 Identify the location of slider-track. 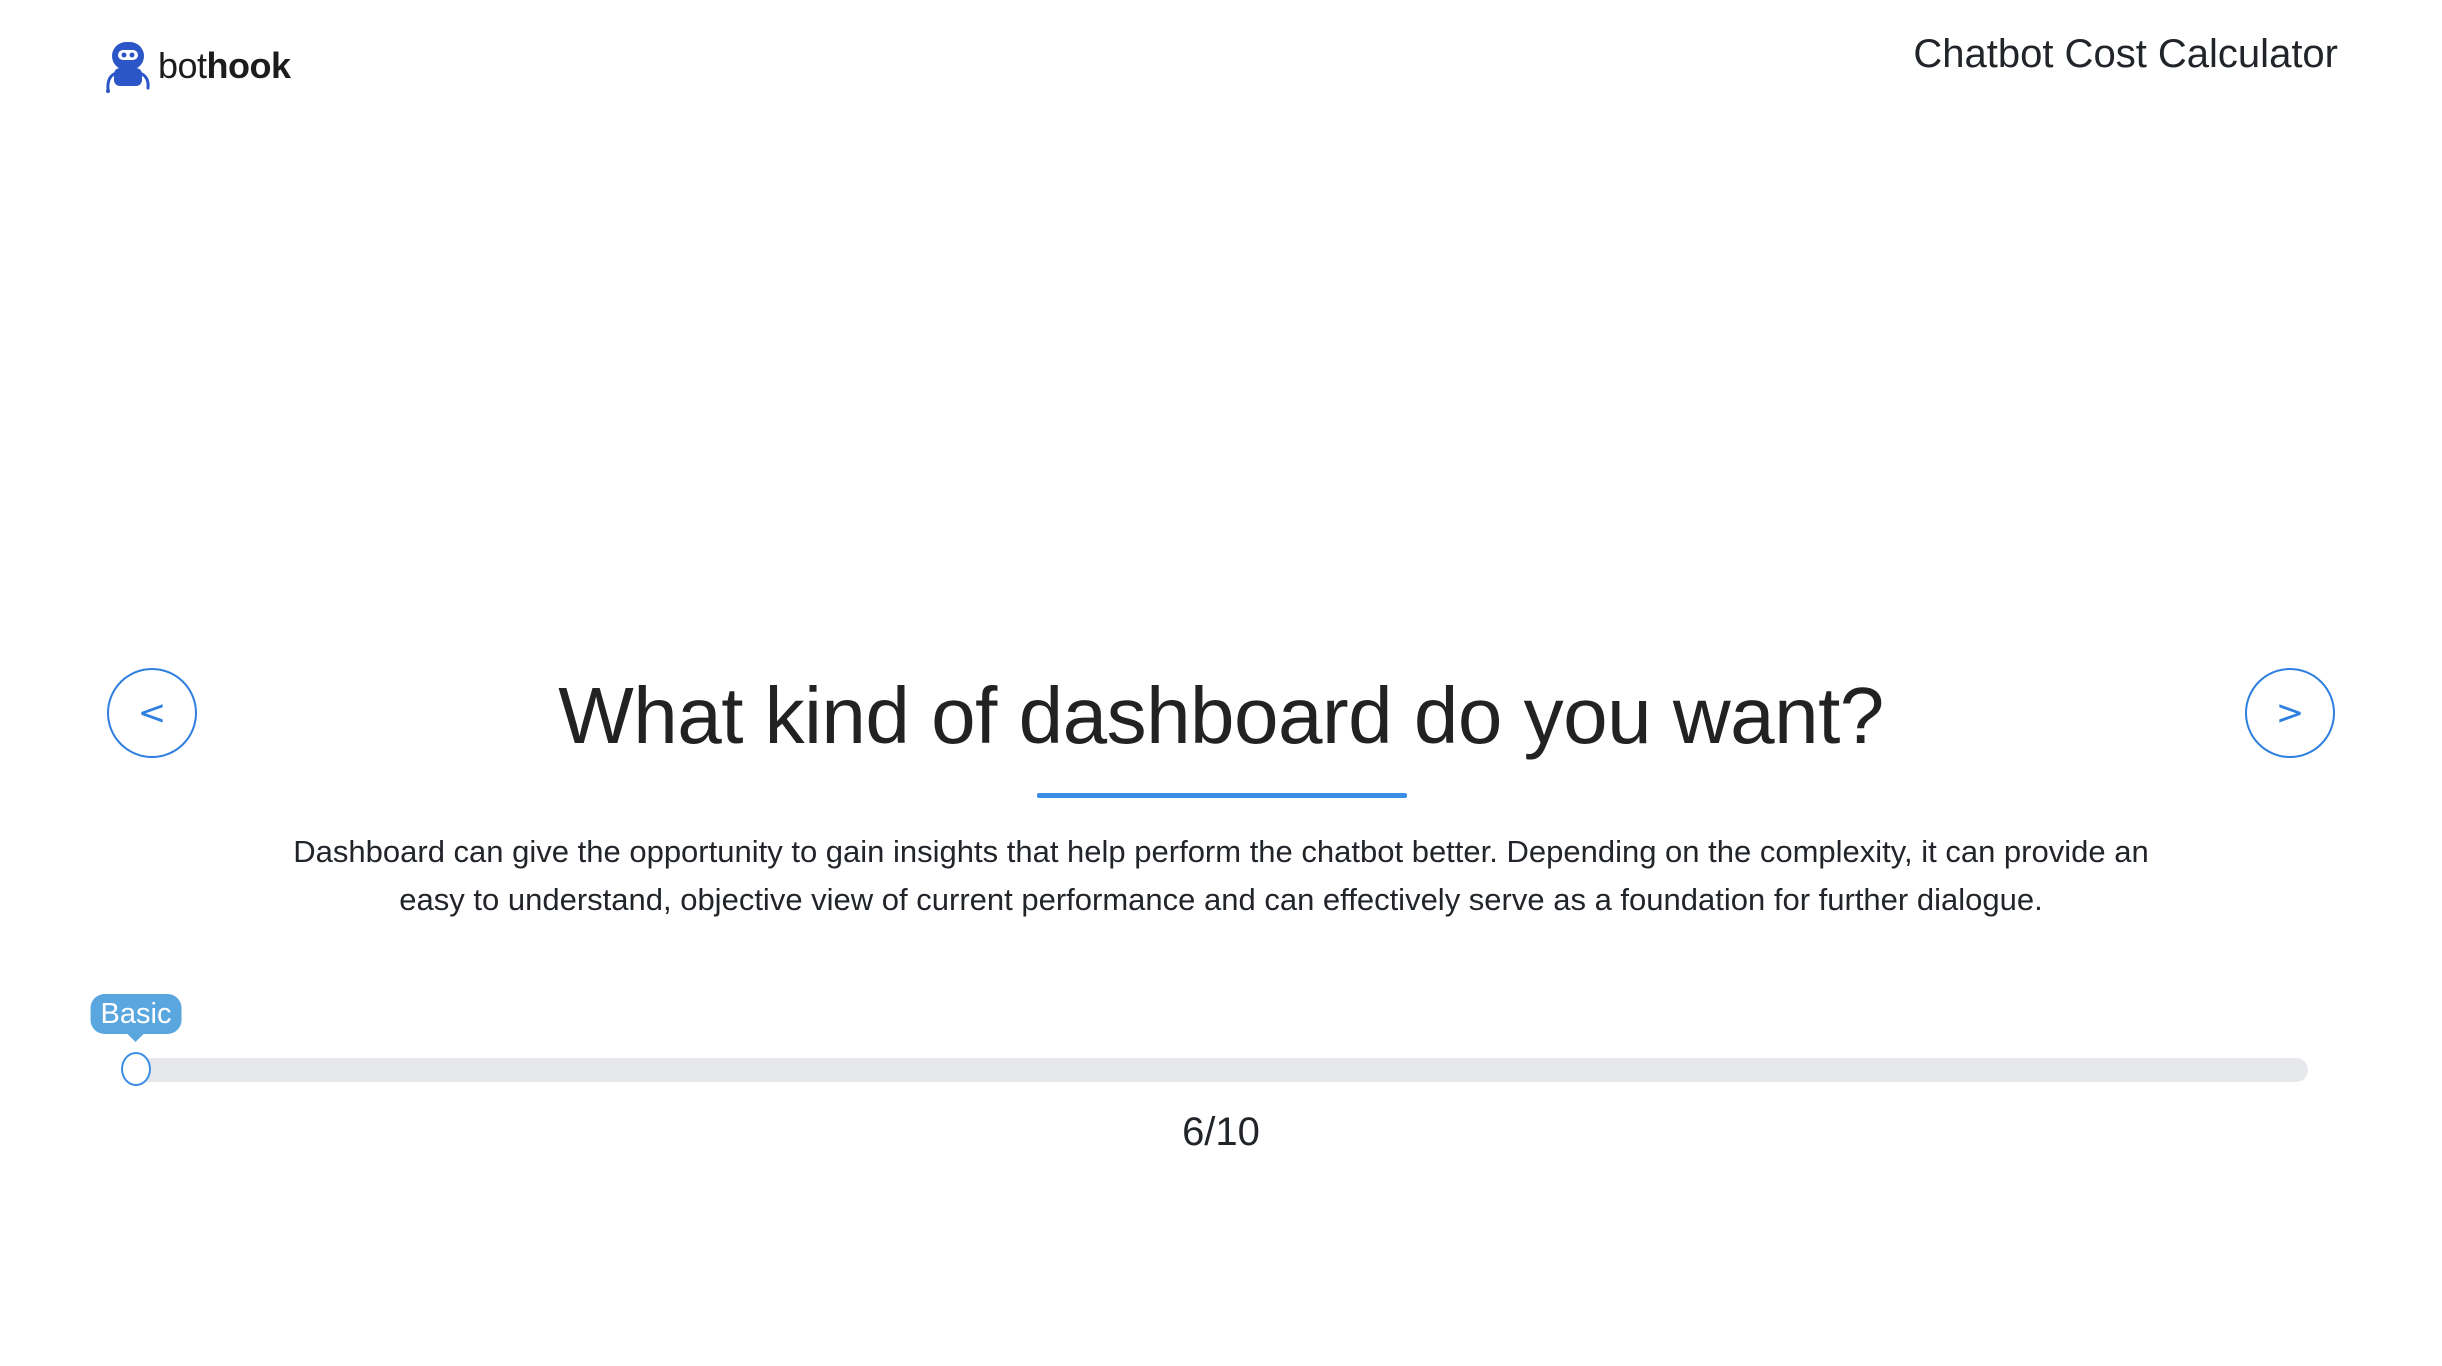
(1222, 1070).